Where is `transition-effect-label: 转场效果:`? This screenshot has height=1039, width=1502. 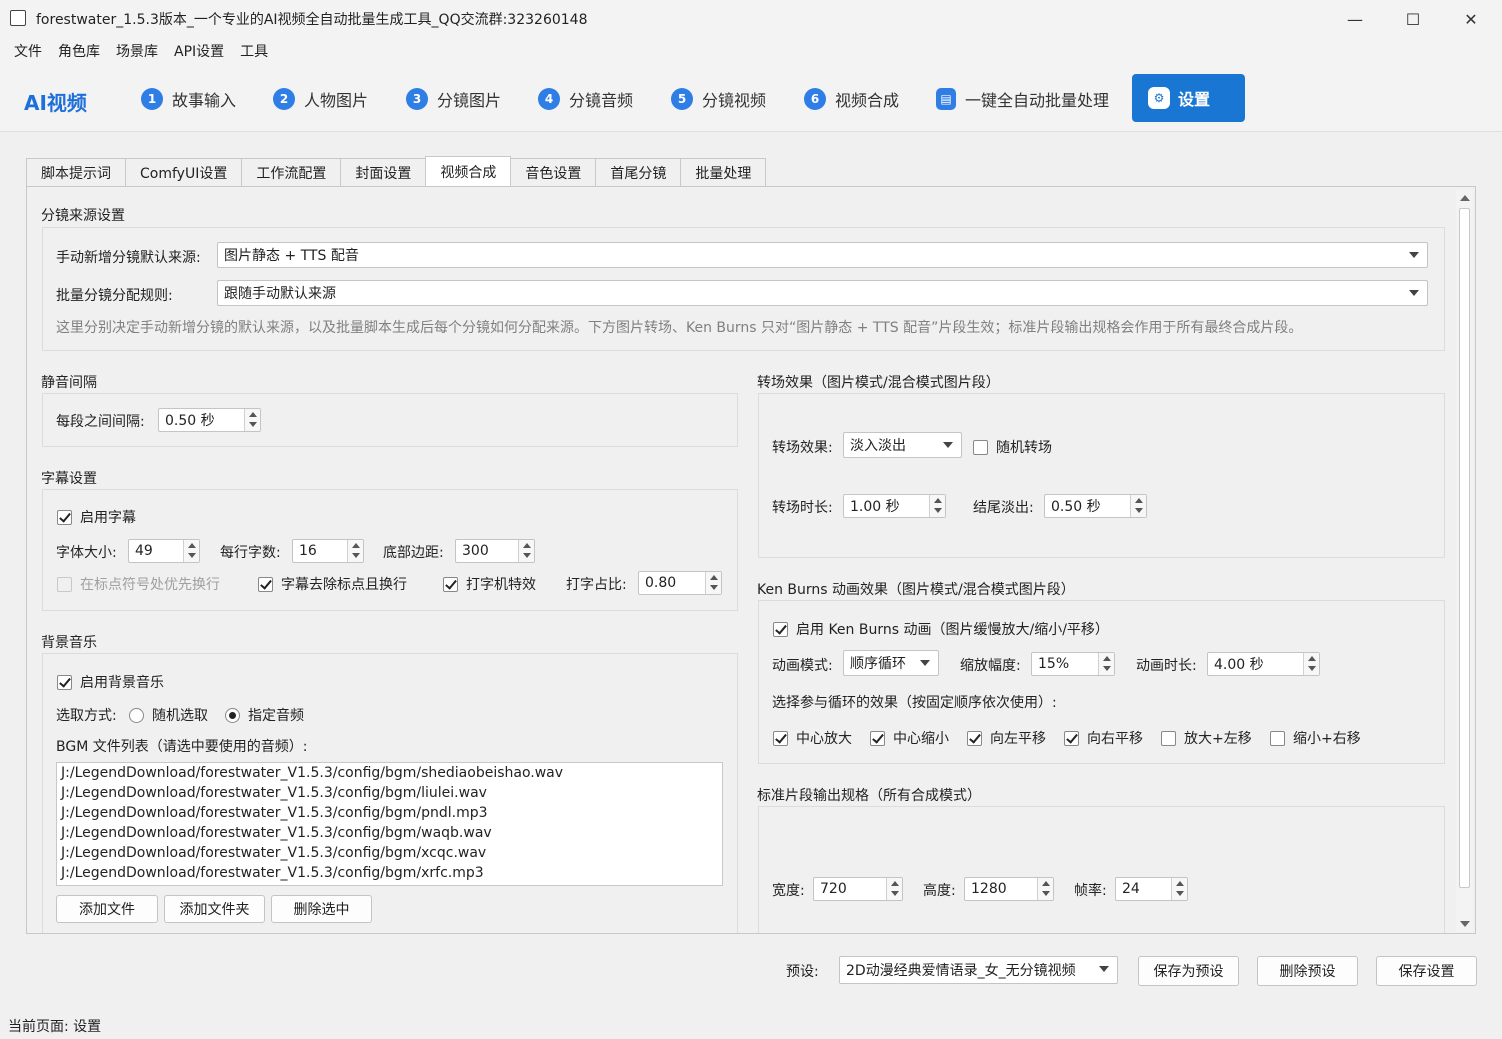 transition-effect-label: 转场效果: is located at coordinates (802, 448).